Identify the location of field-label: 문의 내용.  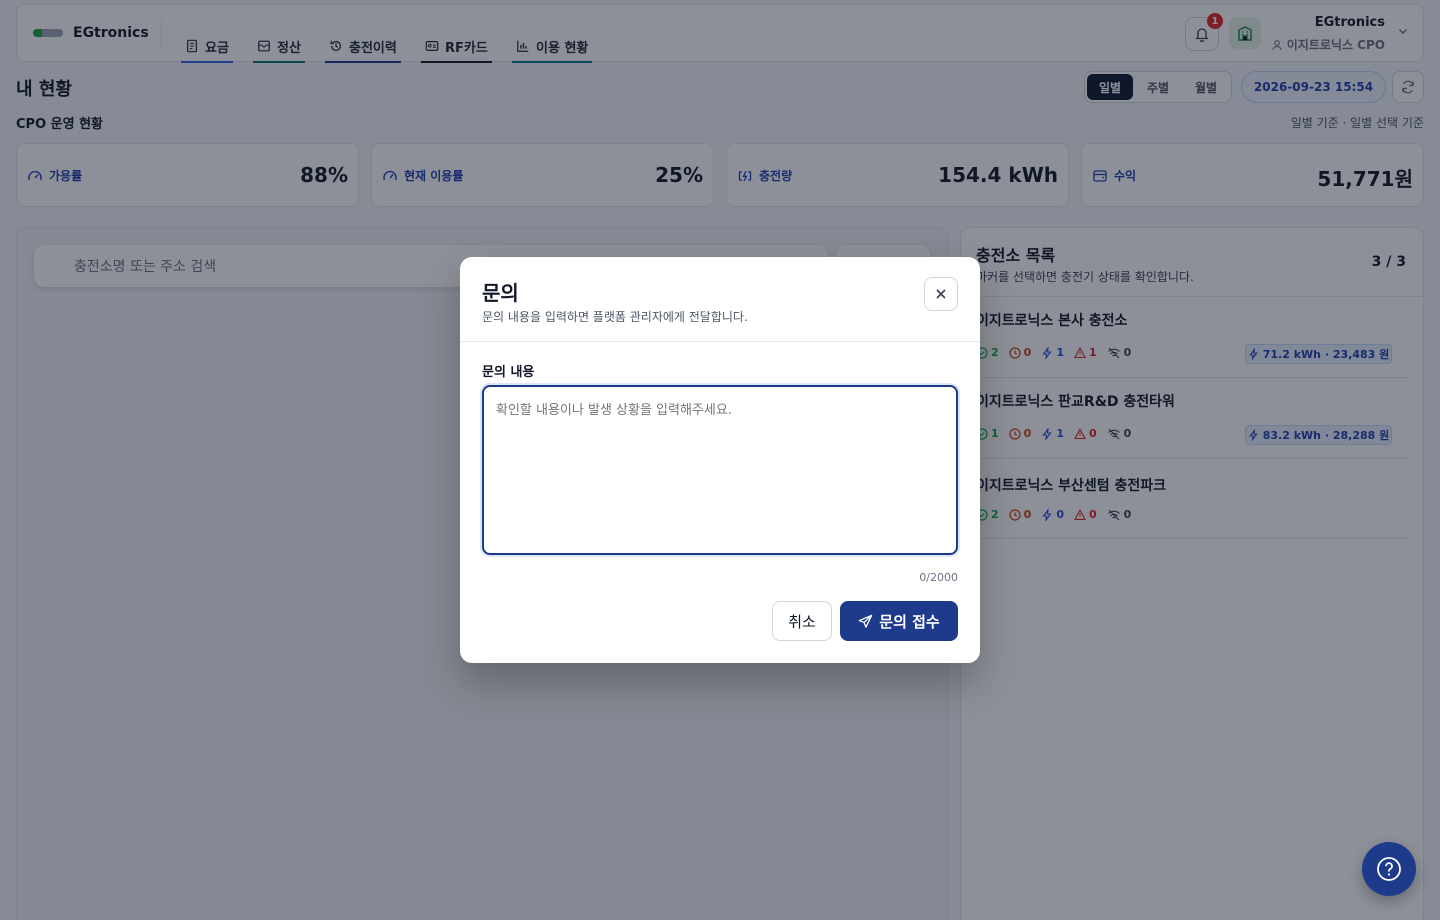
(508, 372).